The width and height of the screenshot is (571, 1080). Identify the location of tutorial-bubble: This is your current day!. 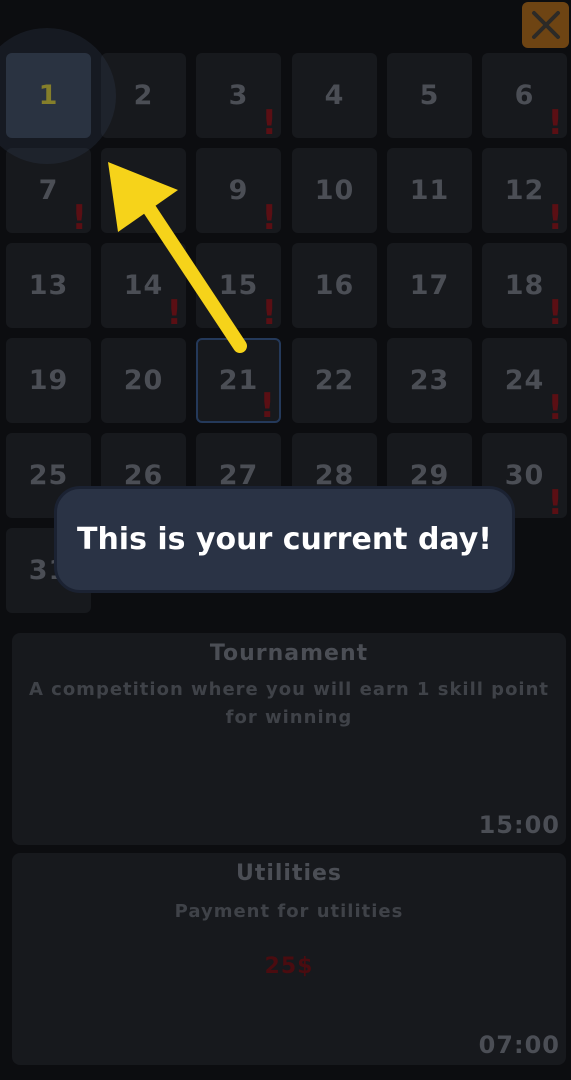
(284, 539).